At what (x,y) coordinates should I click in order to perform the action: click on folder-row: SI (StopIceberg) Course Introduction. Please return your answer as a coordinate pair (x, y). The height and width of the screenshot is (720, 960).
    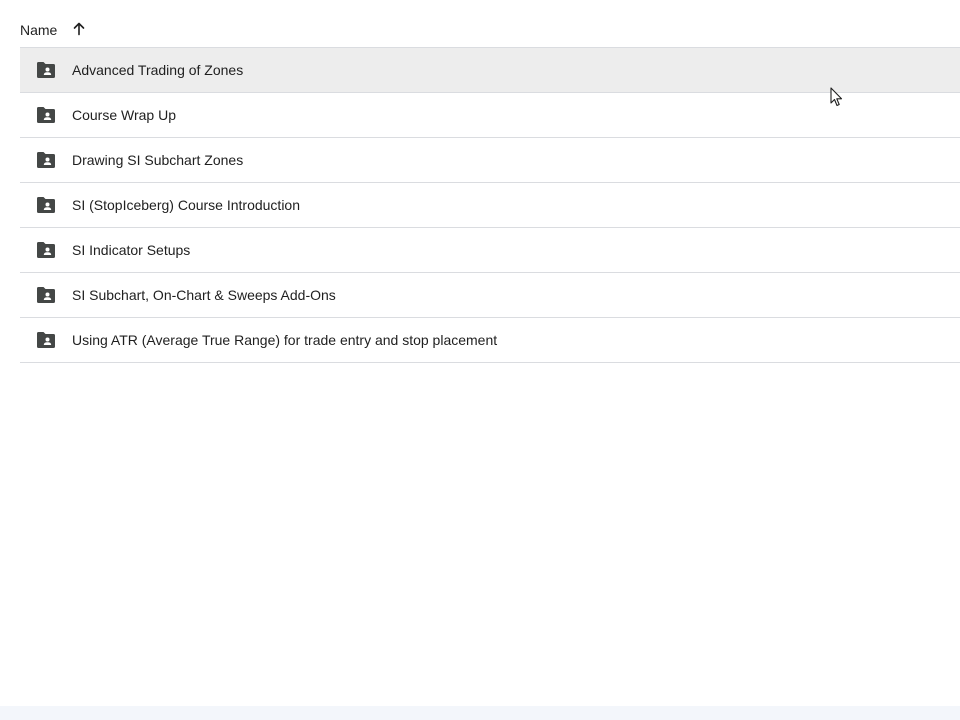
    Looking at the image, I should click on (490, 205).